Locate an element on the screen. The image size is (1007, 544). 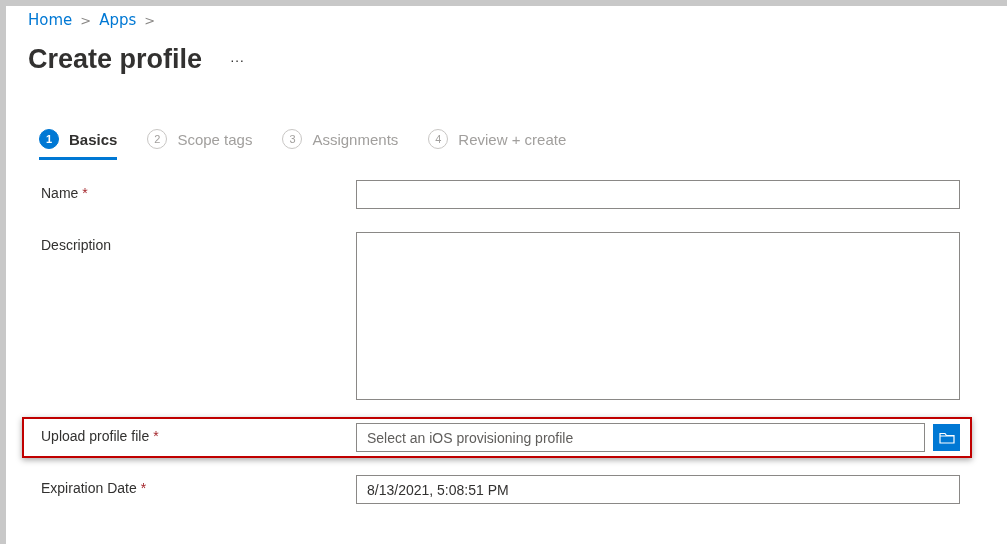
wizard-tab: 1 Basics is located at coordinates (78, 144).